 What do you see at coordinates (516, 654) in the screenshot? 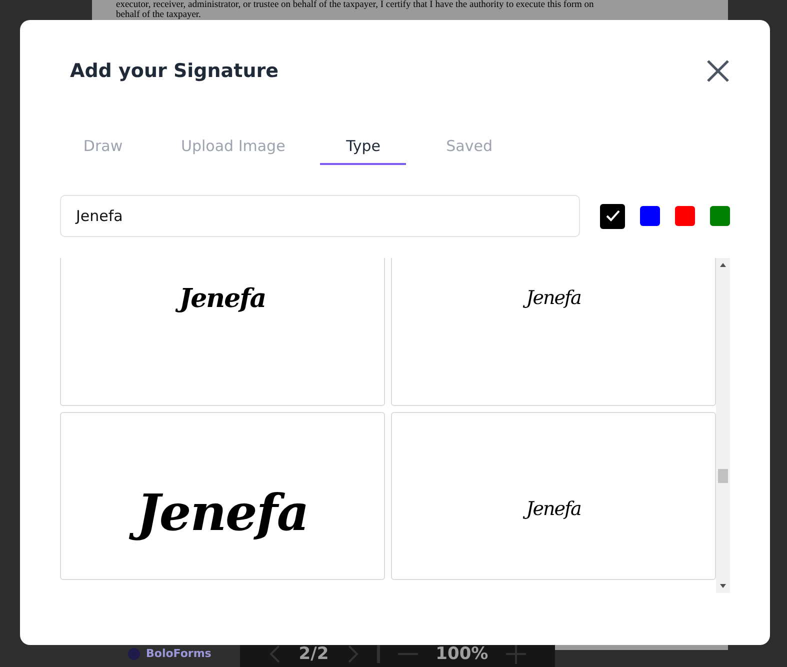
I see `zoom-in-icon` at bounding box center [516, 654].